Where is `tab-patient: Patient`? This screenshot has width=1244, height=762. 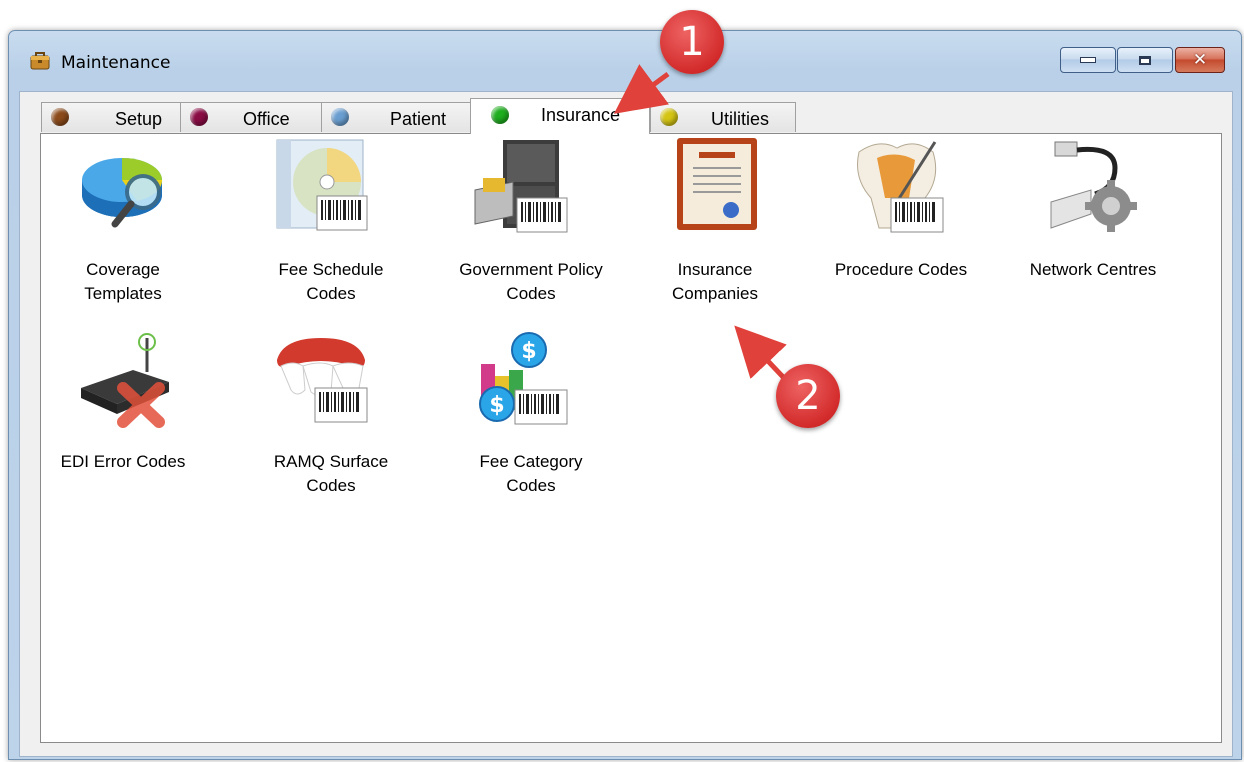 tab-patient: Patient is located at coordinates (396, 117).